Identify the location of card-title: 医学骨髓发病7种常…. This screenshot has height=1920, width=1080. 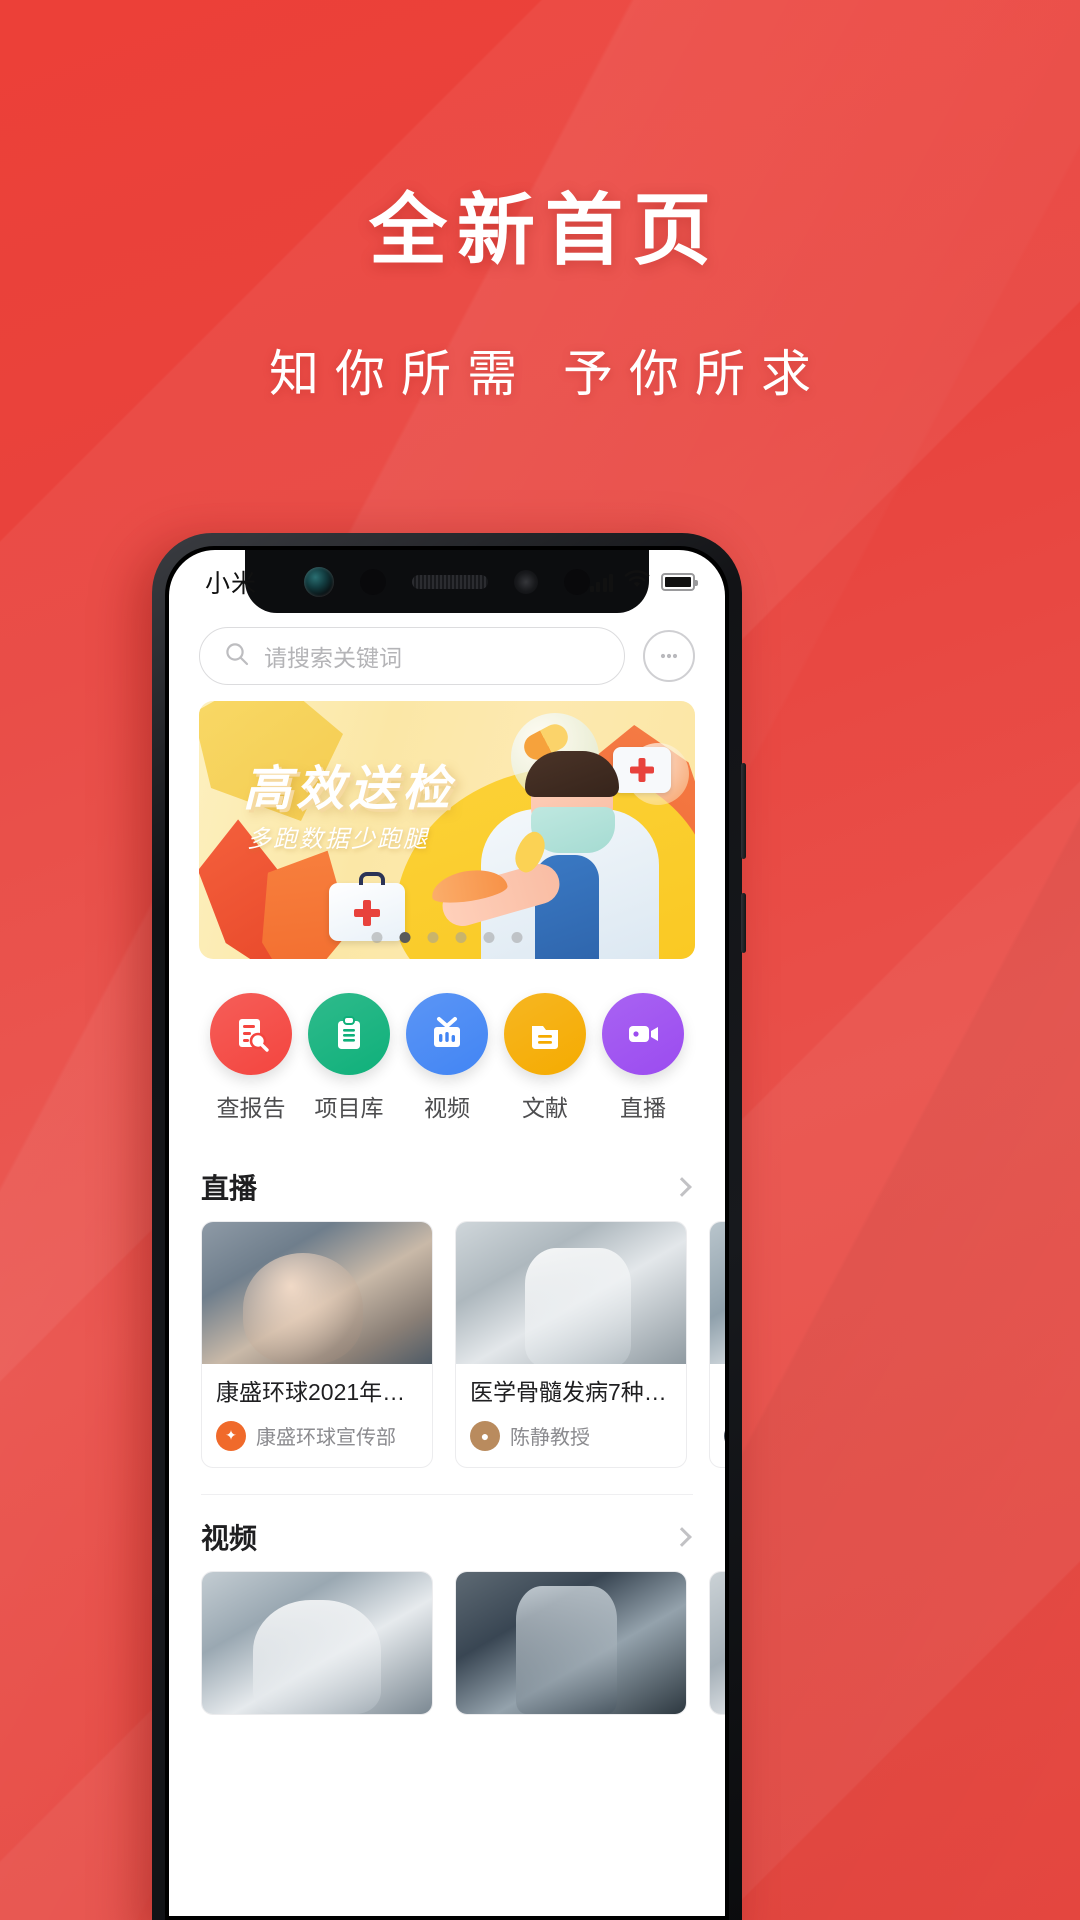
(571, 1392).